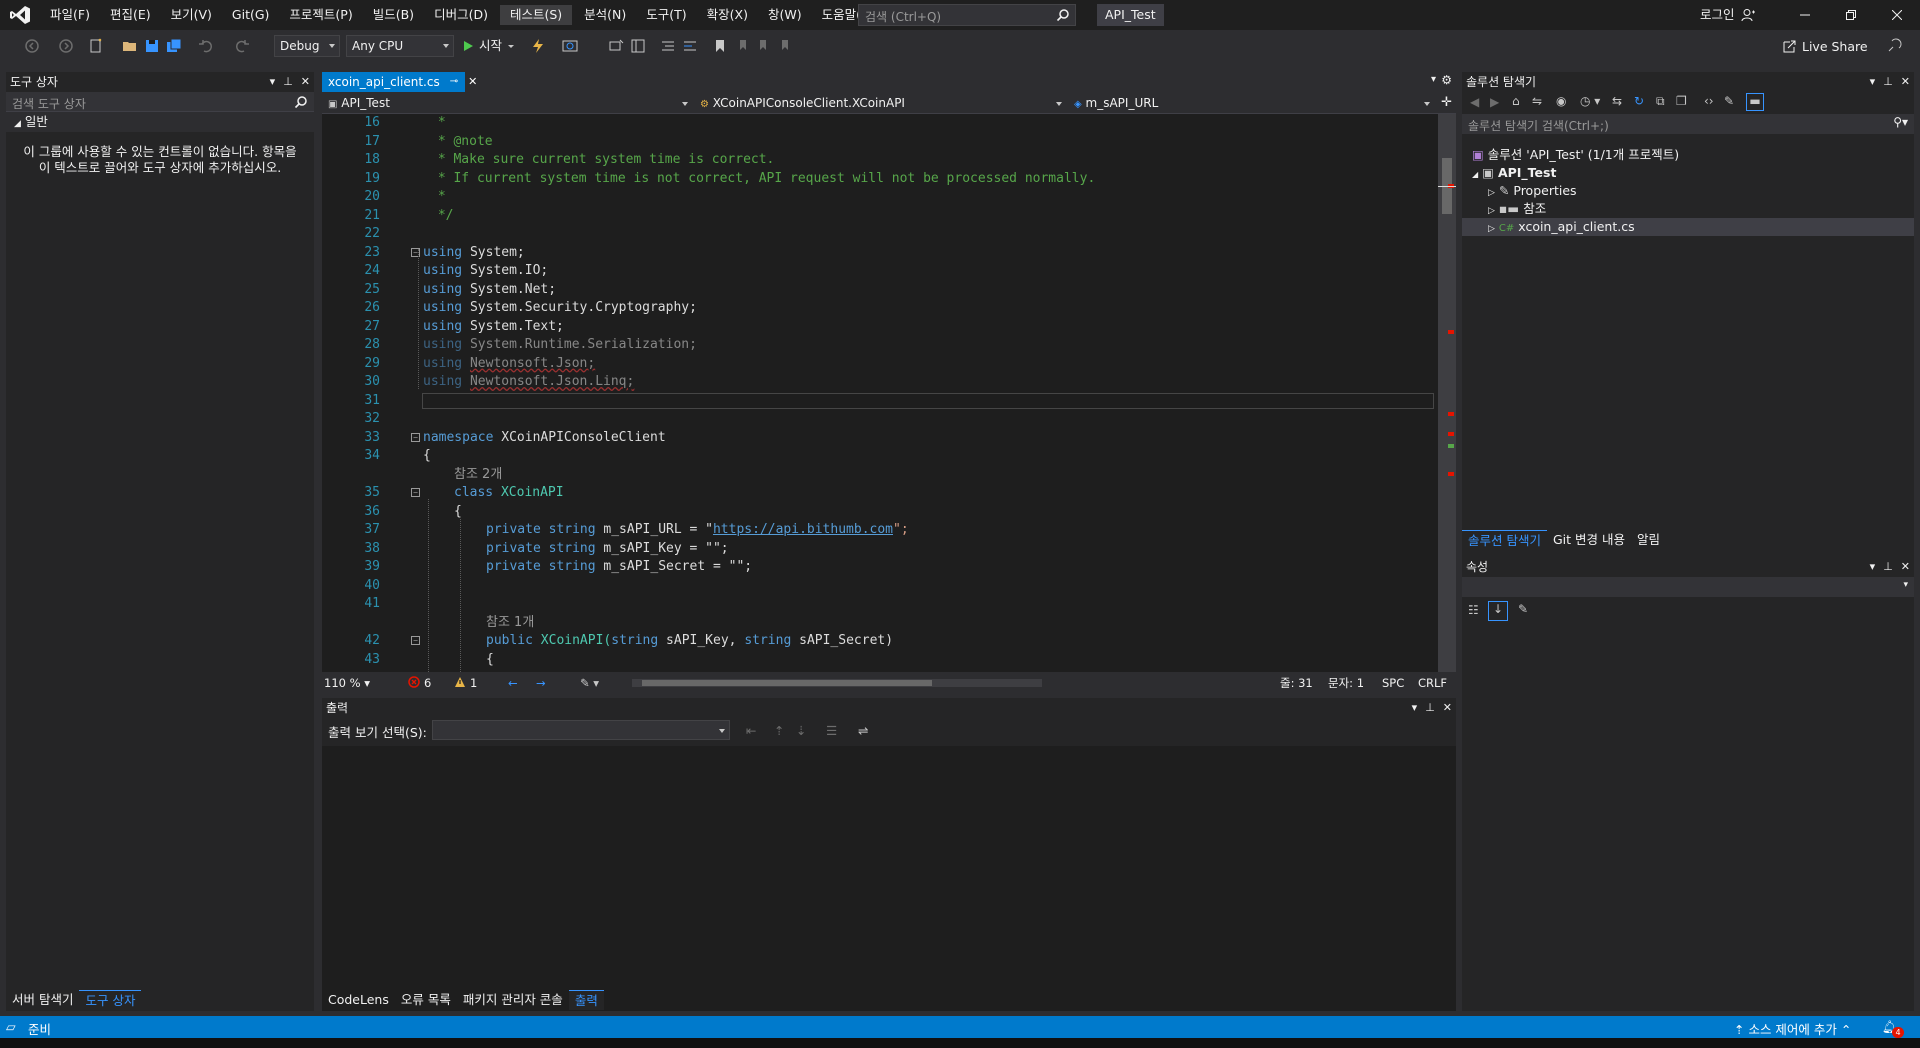 The height and width of the screenshot is (1048, 1920). Describe the element at coordinates (96, 46) in the screenshot. I see `new-project-icon` at that location.